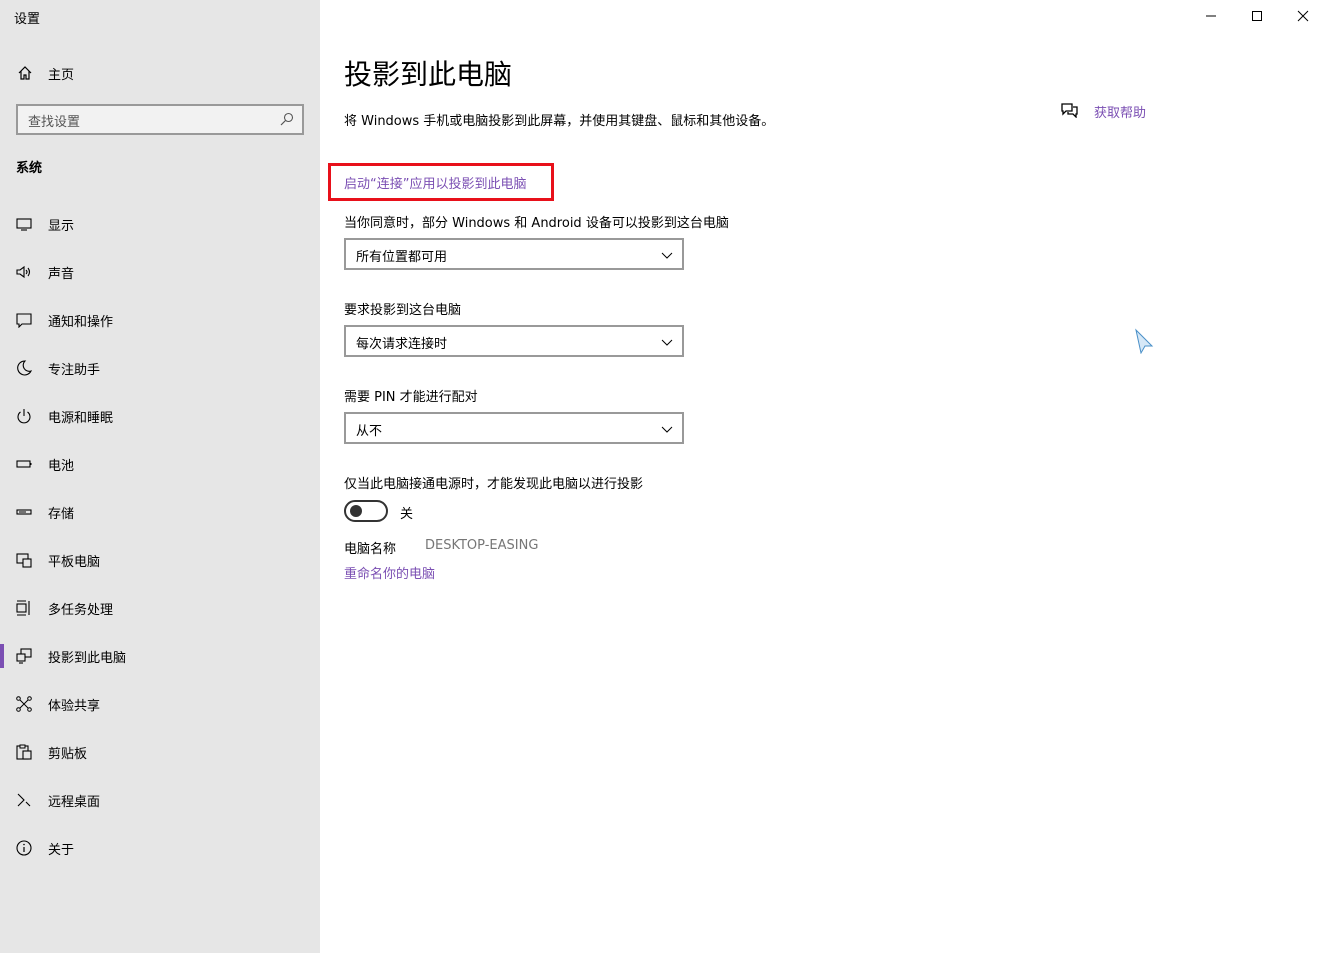  I want to click on toggle-knob, so click(356, 511).